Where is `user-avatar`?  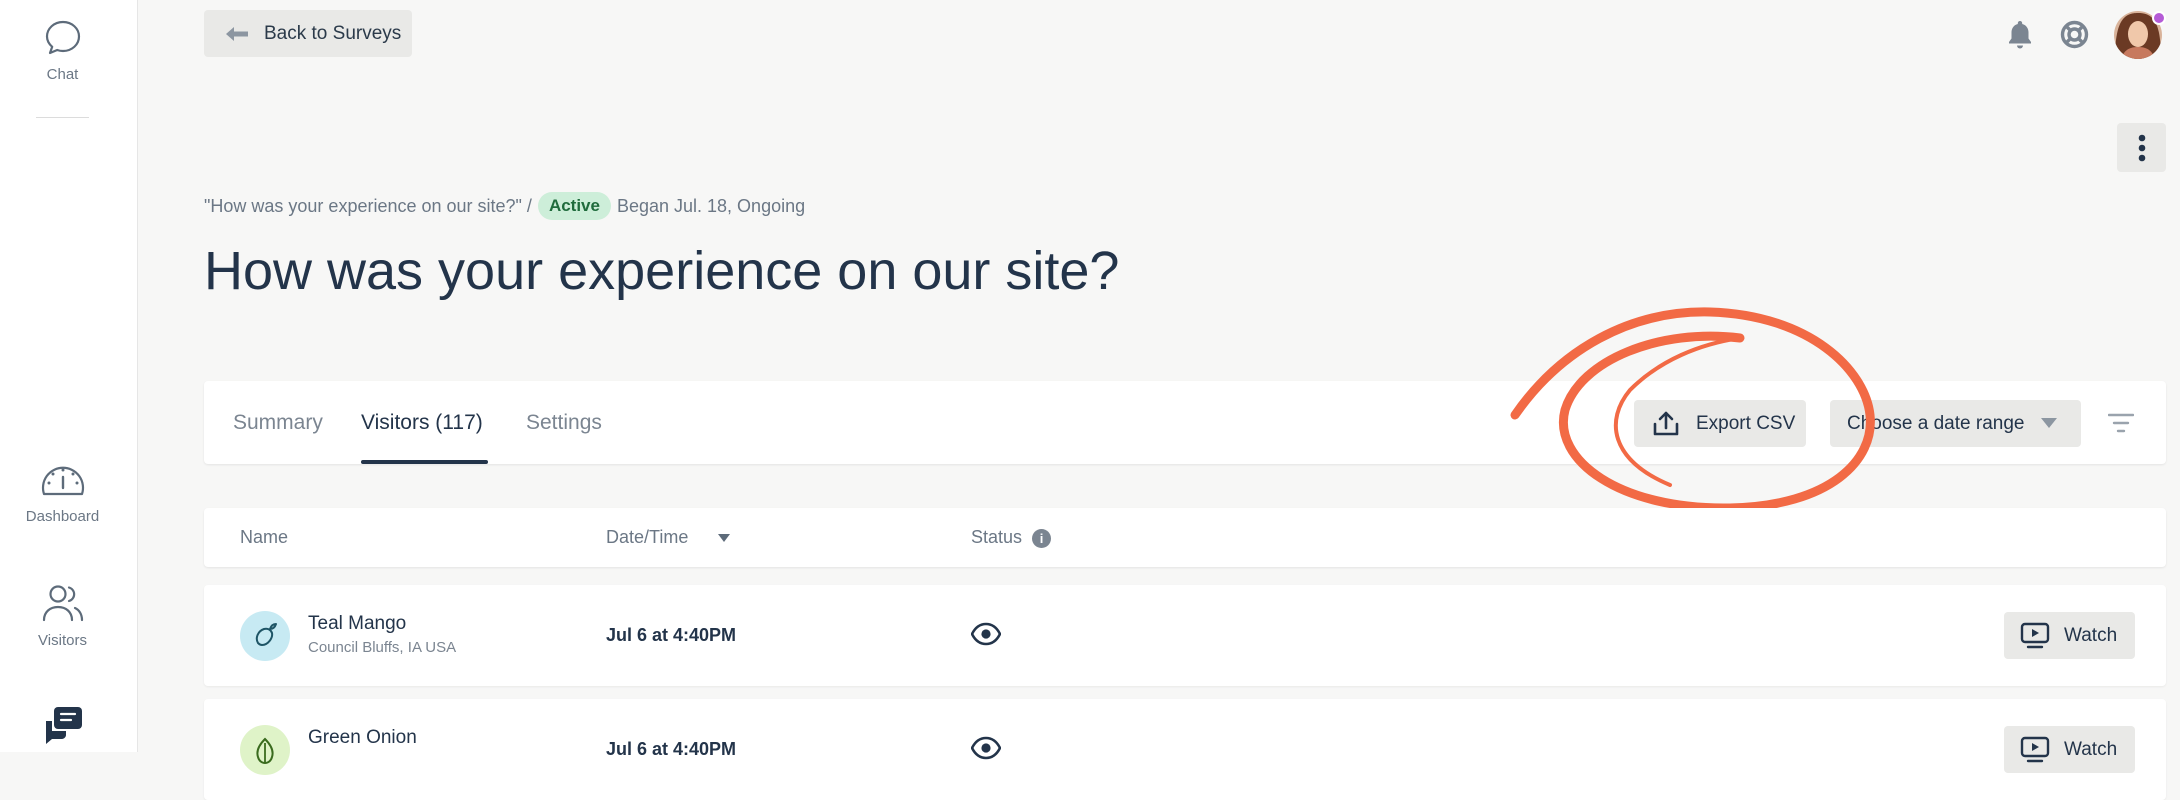
user-avatar is located at coordinates (2140, 35).